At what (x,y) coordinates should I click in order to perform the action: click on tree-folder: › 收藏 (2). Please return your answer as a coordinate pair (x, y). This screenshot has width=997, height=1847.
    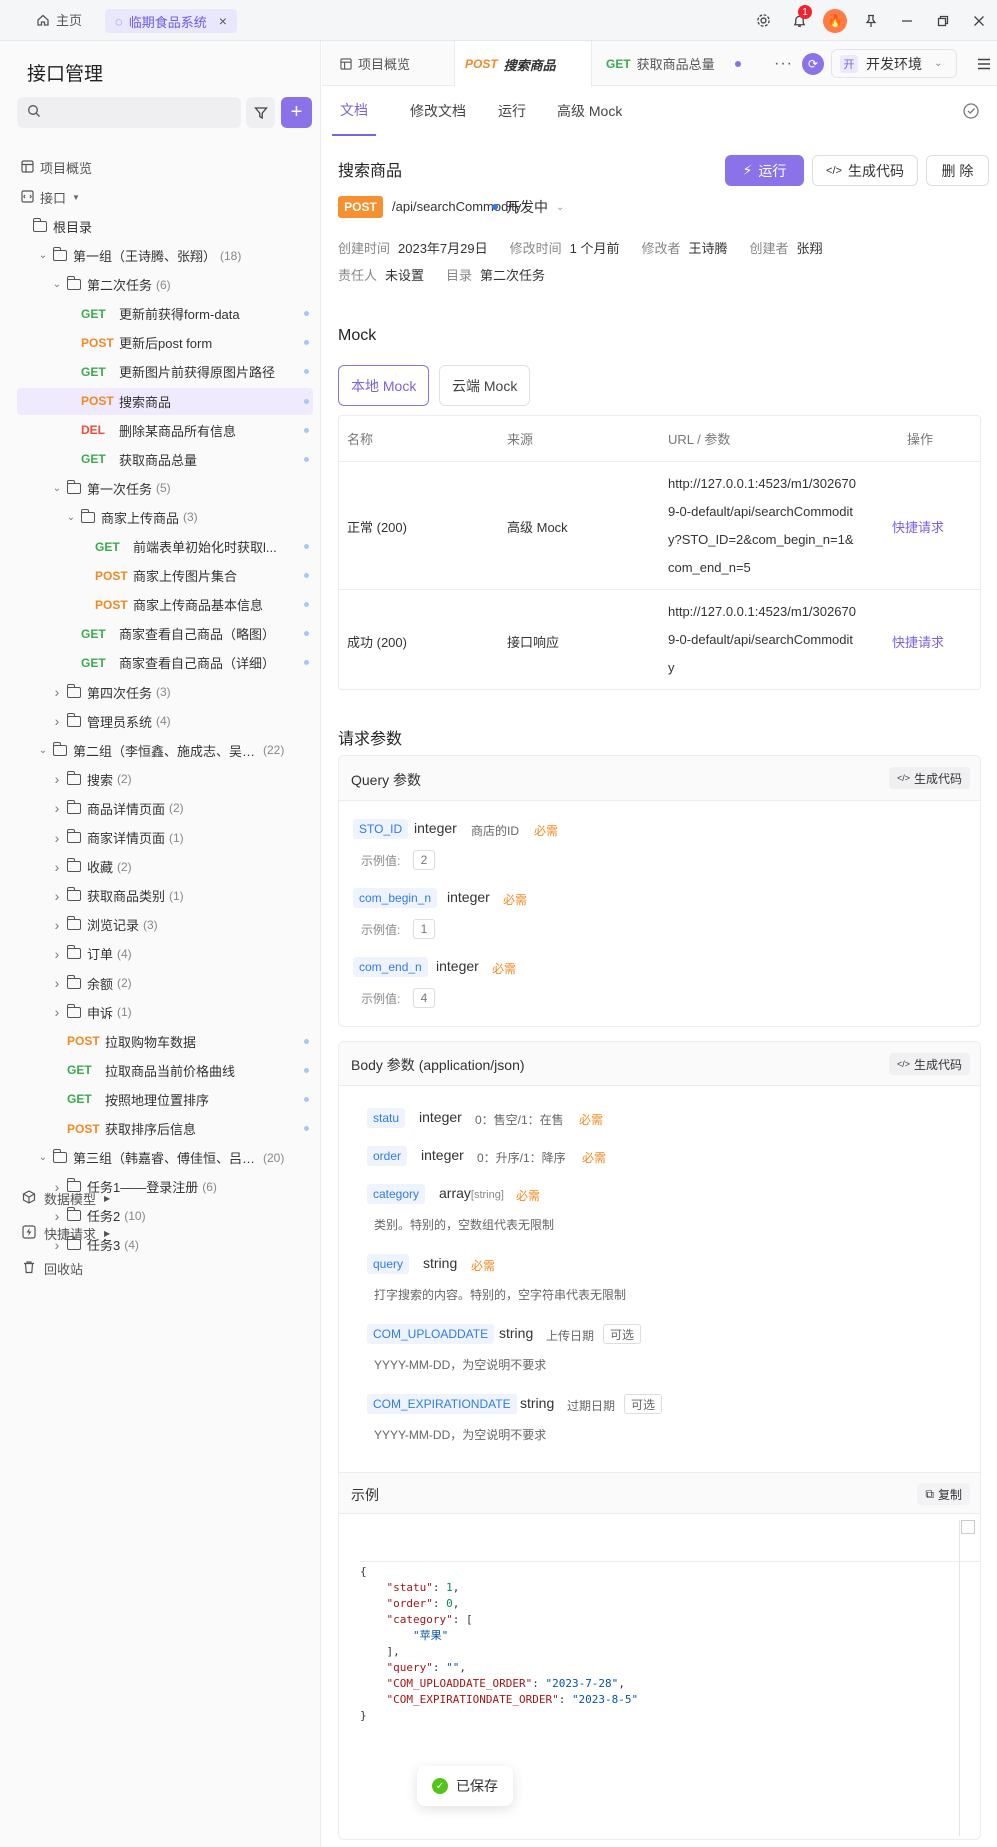
    Looking at the image, I should click on (165, 866).